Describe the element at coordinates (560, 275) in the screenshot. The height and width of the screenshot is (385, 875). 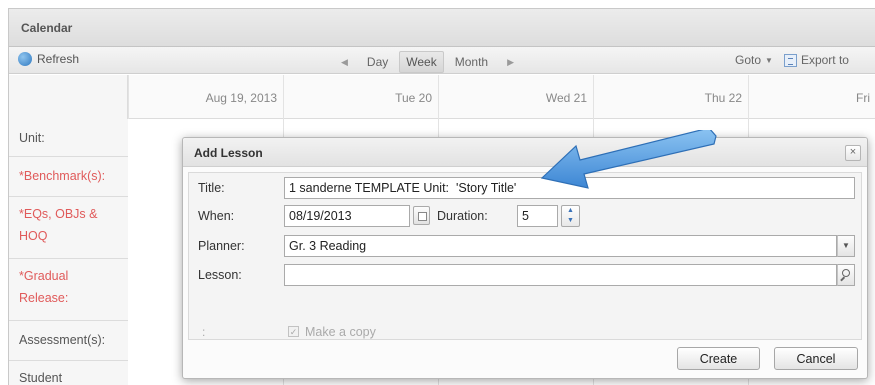
I see `lesson-input` at that location.